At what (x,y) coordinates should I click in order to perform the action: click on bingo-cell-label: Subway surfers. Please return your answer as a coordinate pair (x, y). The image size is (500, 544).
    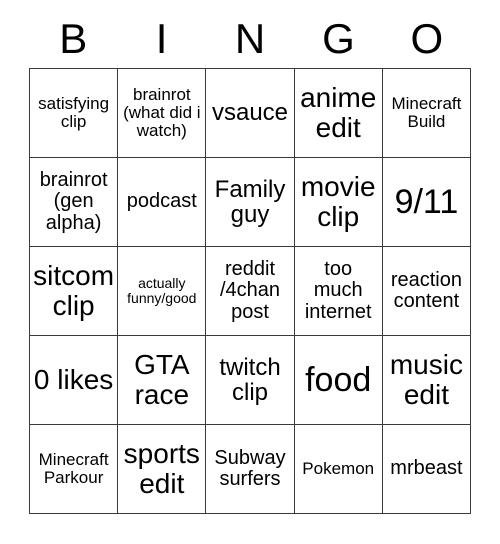
    Looking at the image, I should click on (250, 468).